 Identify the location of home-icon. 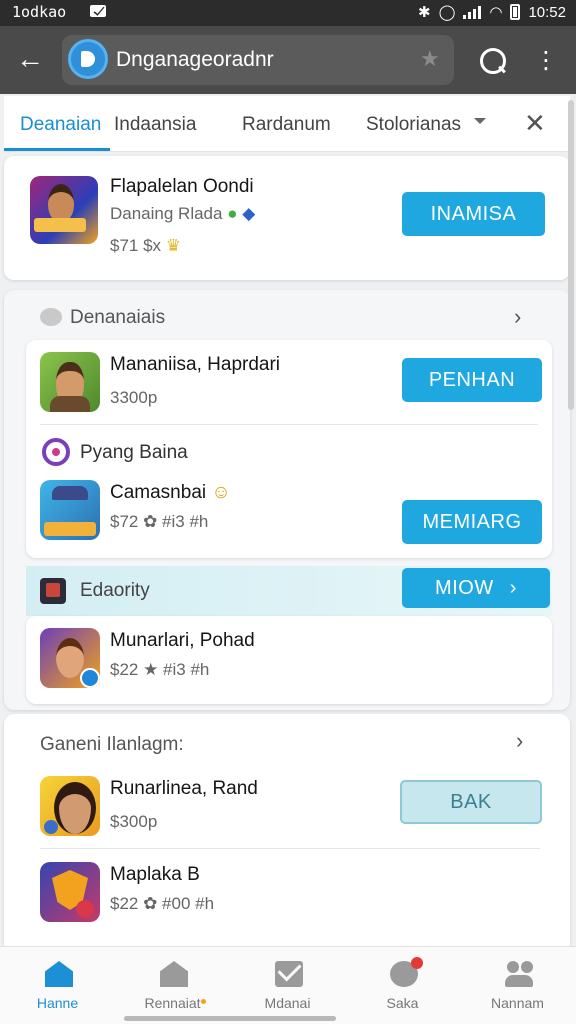
(59, 974).